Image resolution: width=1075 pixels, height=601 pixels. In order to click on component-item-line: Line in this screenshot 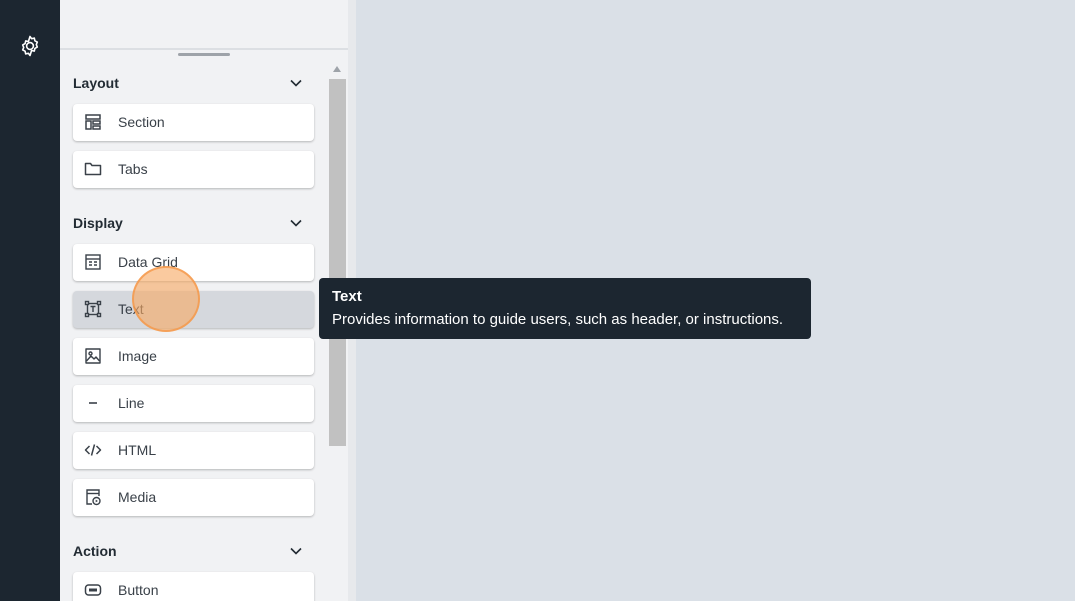, I will do `click(193, 403)`.